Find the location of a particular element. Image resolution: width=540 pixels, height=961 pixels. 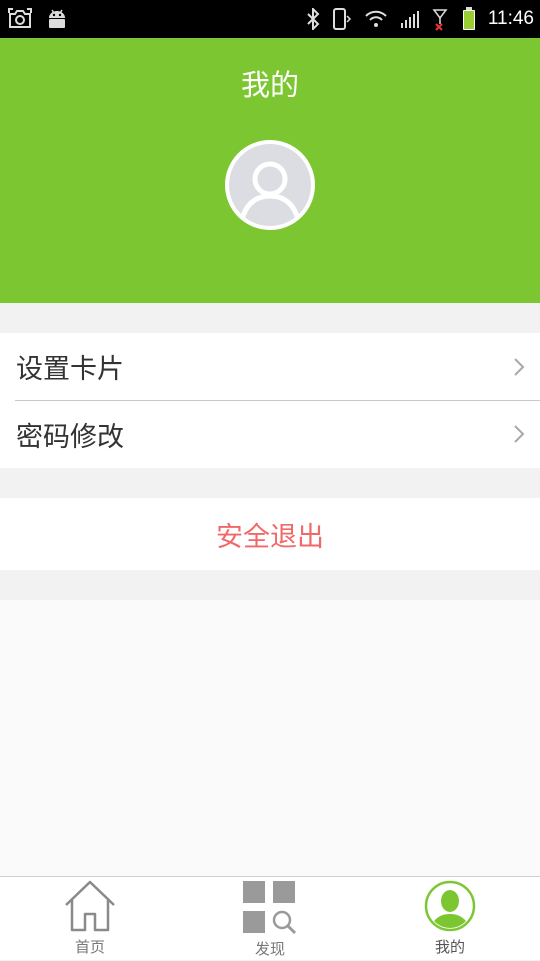

wifi-icon is located at coordinates (376, 18).